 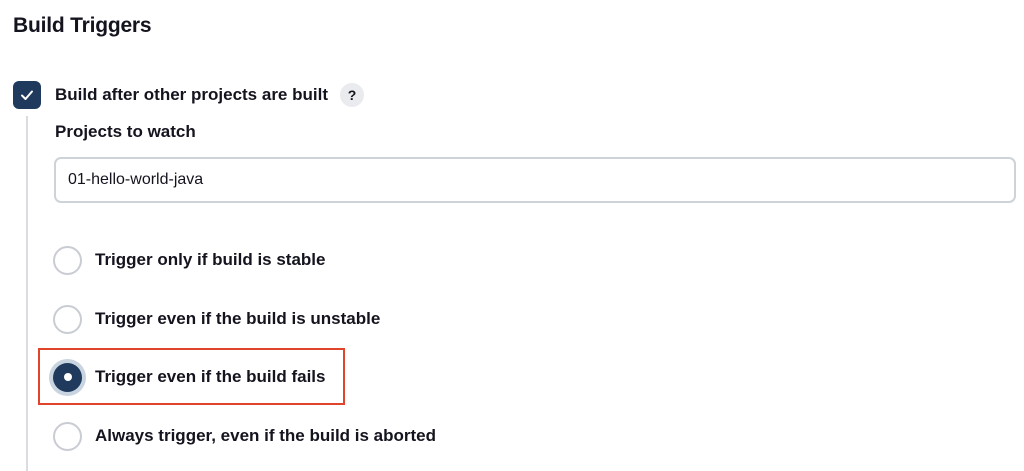 What do you see at coordinates (125, 131) in the screenshot?
I see `projects-to-watch-label: Projects to watch` at bounding box center [125, 131].